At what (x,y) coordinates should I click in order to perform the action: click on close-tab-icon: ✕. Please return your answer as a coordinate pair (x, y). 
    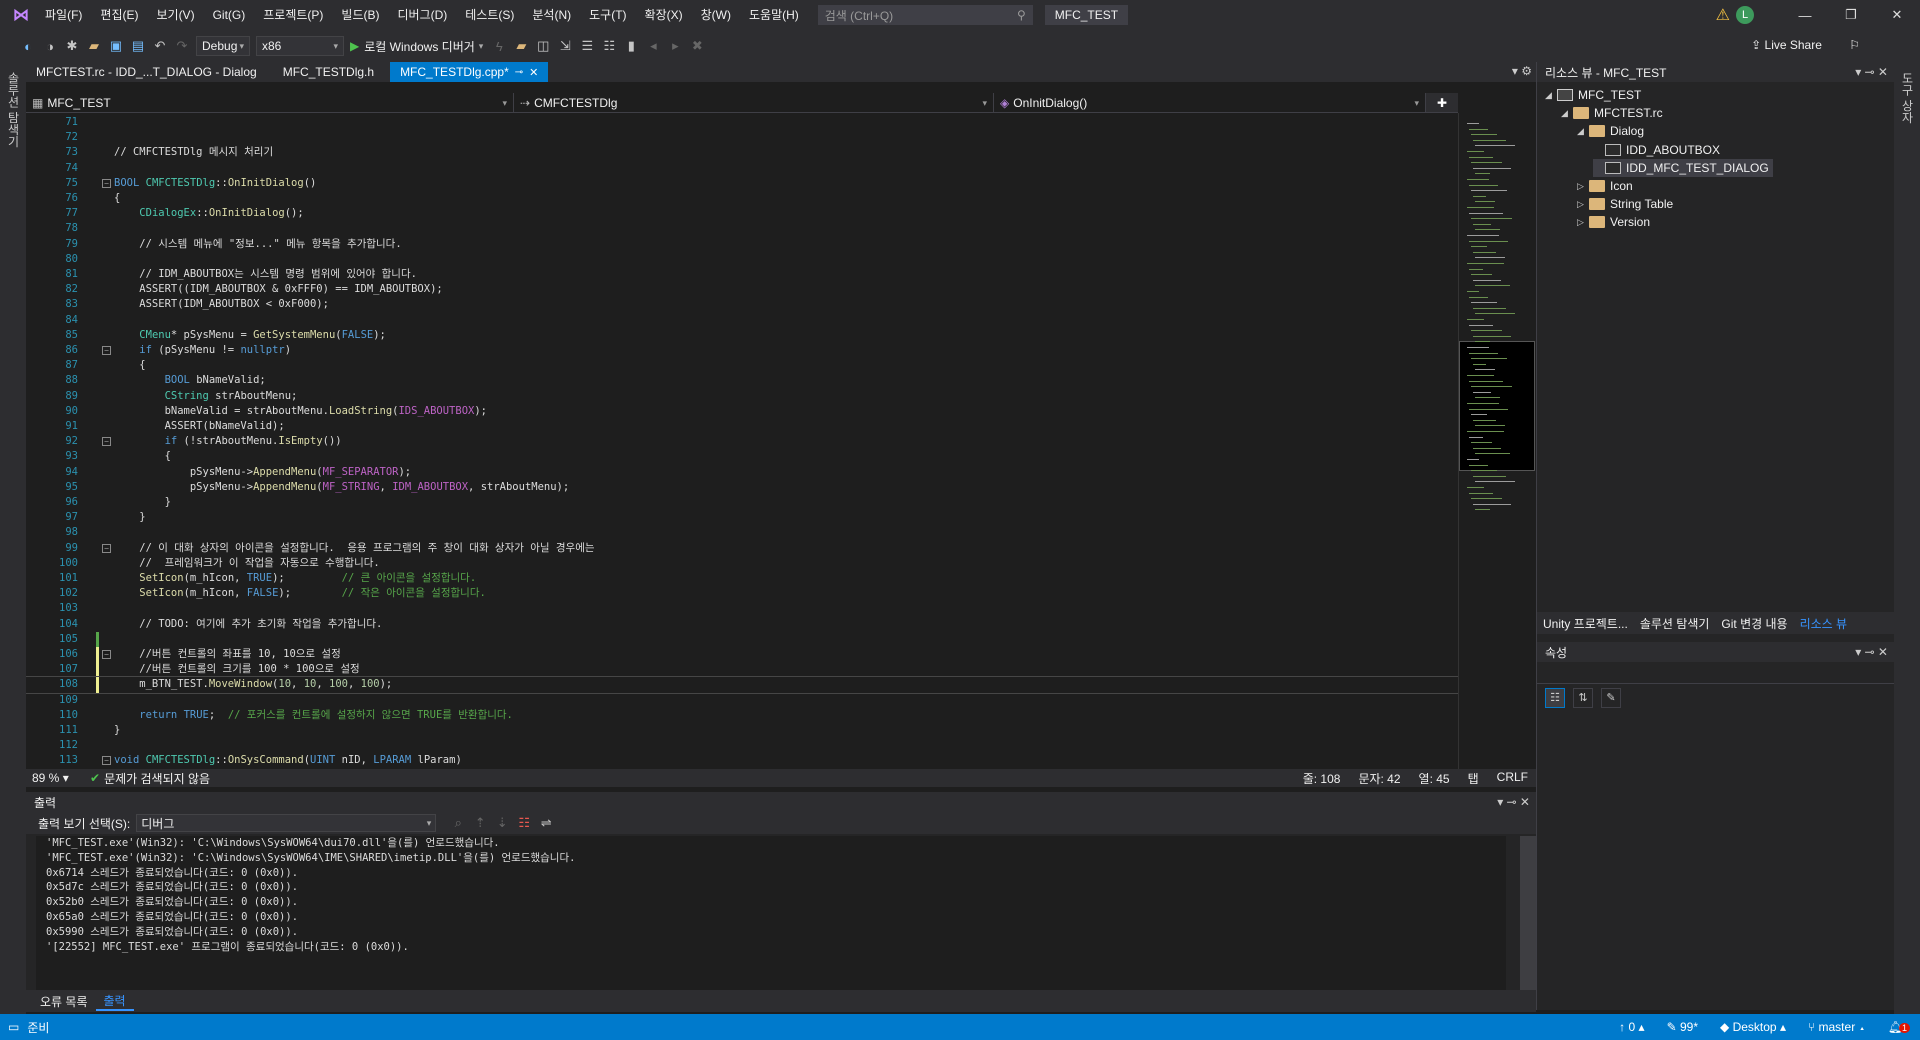
    Looking at the image, I should click on (533, 72).